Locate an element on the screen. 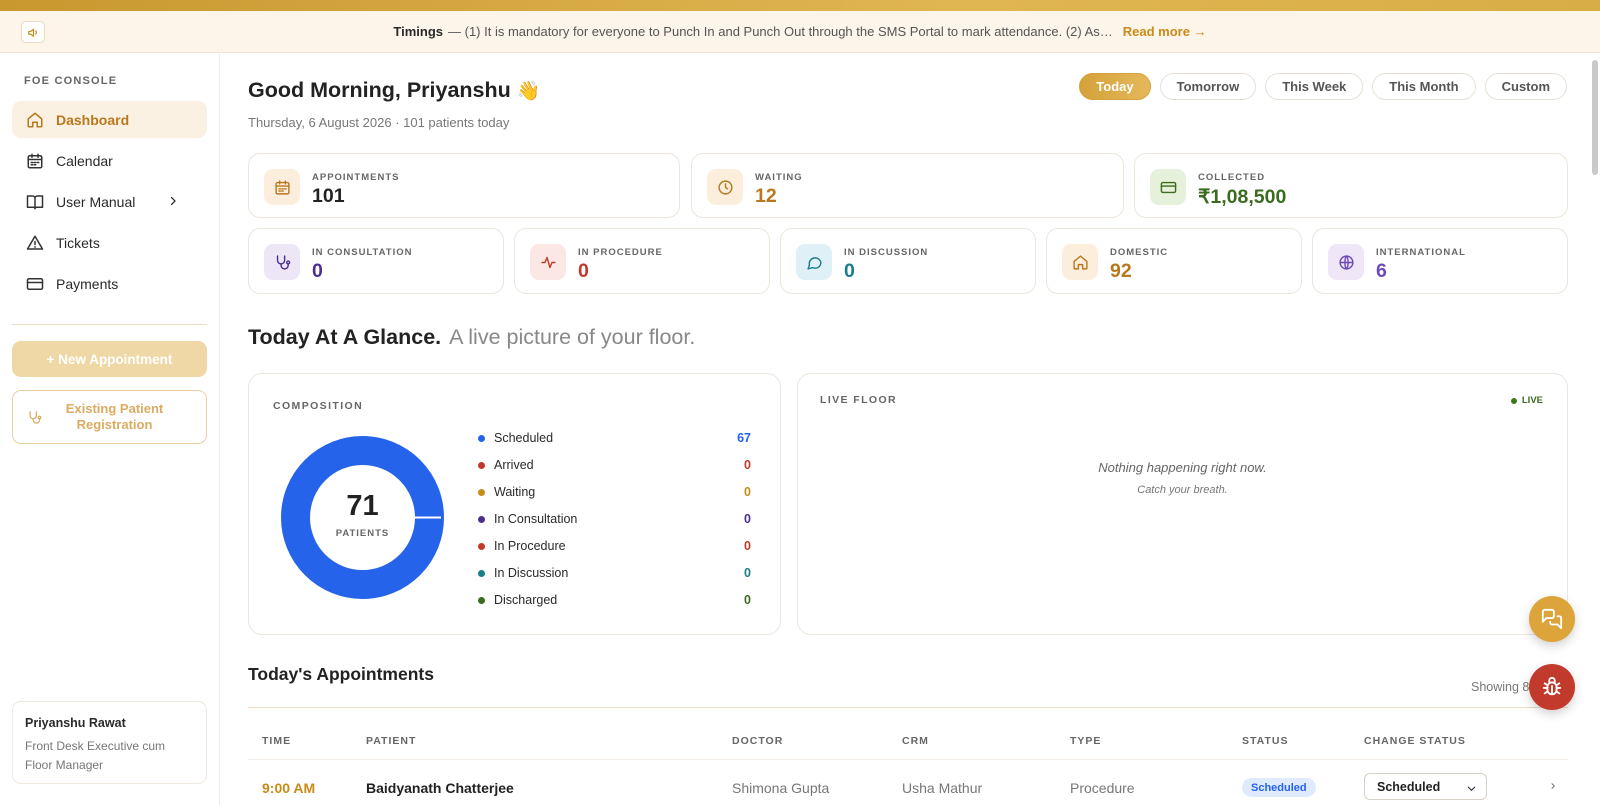 The image size is (1600, 805). stat-value: 12 is located at coordinates (766, 196).